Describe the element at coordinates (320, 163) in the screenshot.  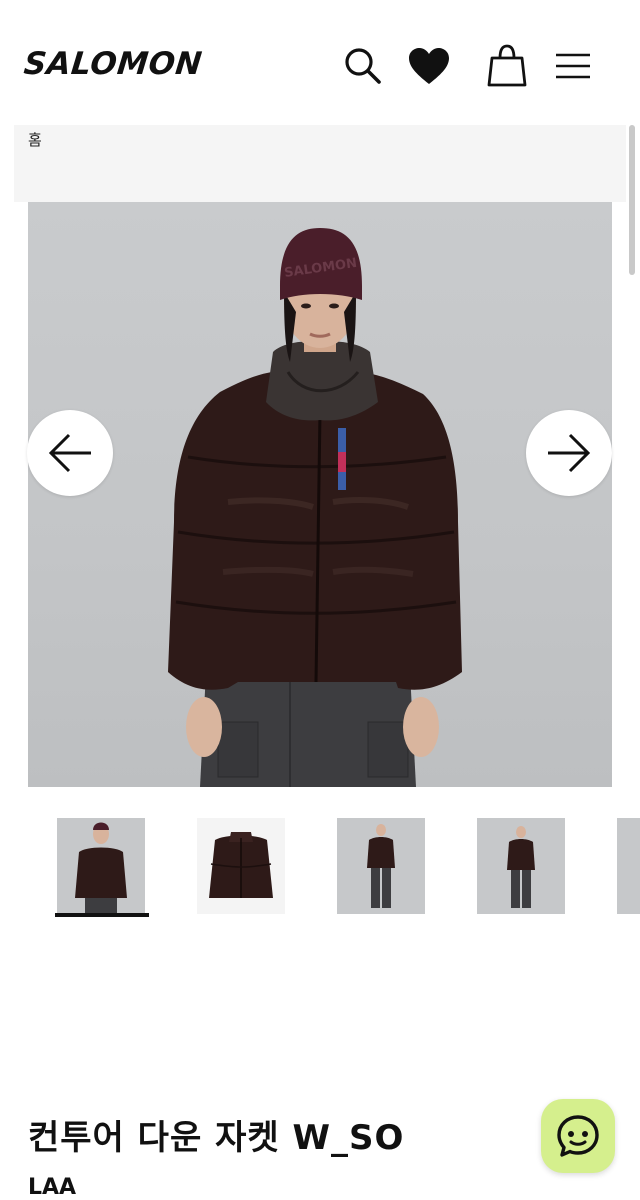
I see `breadcrumb: 홈` at that location.